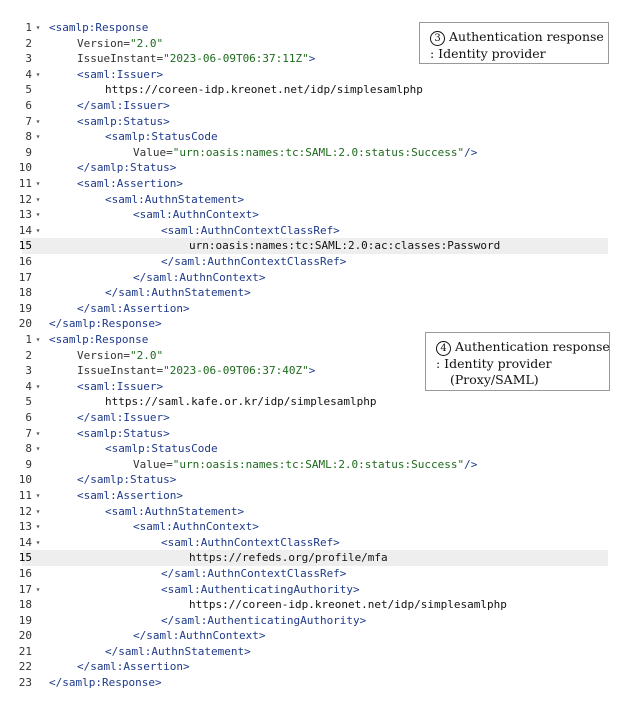 This screenshot has width=627, height=707. I want to click on code-token-attr: Value=, so click(153, 464).